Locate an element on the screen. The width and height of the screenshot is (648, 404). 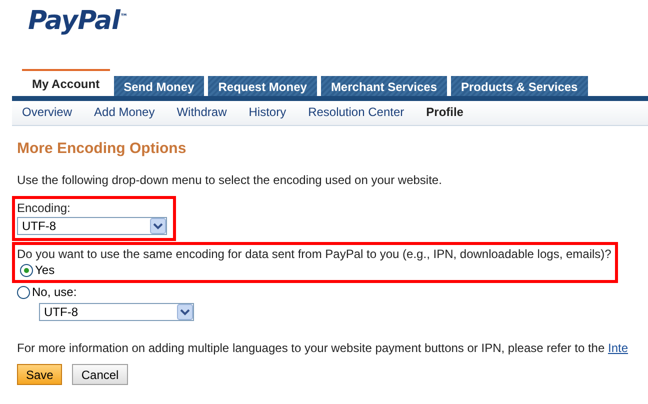
intro-text: Use the following drop-down menu to select the encoding used on your website. is located at coordinates (230, 180).